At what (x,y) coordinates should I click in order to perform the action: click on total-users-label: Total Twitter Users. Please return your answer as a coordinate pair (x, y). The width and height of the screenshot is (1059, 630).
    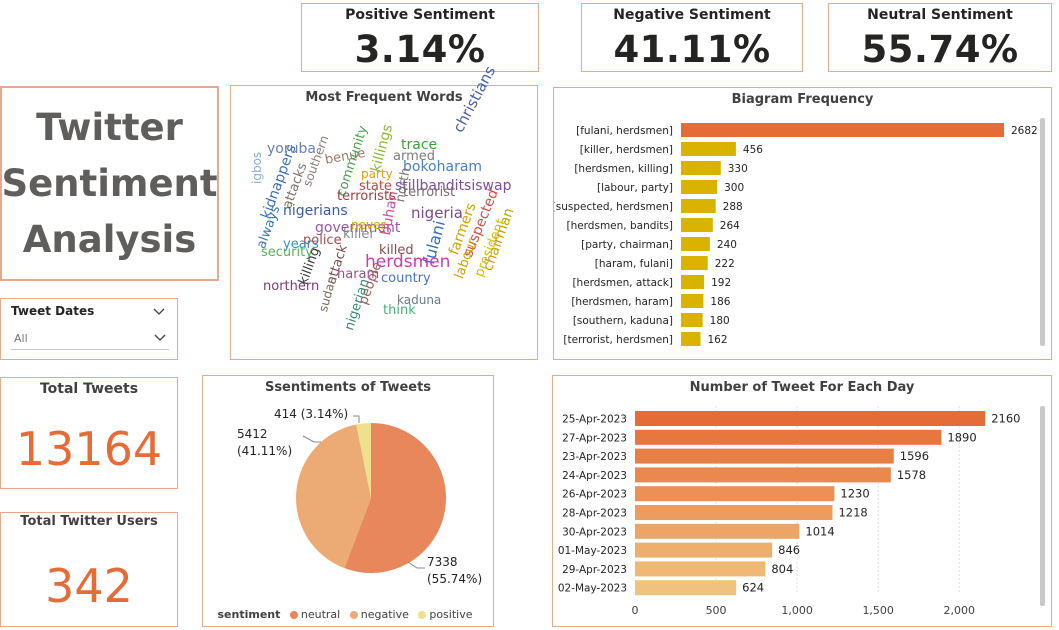
    Looking at the image, I should click on (89, 521).